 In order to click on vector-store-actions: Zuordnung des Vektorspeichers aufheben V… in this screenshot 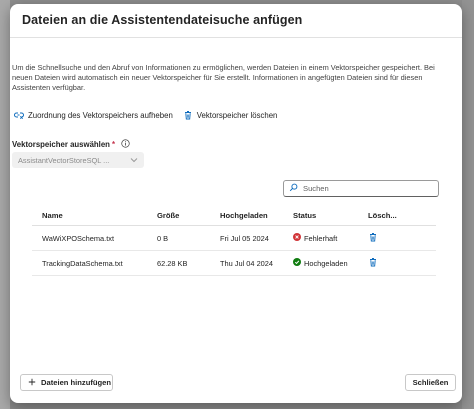, I will do `click(145, 115)`.